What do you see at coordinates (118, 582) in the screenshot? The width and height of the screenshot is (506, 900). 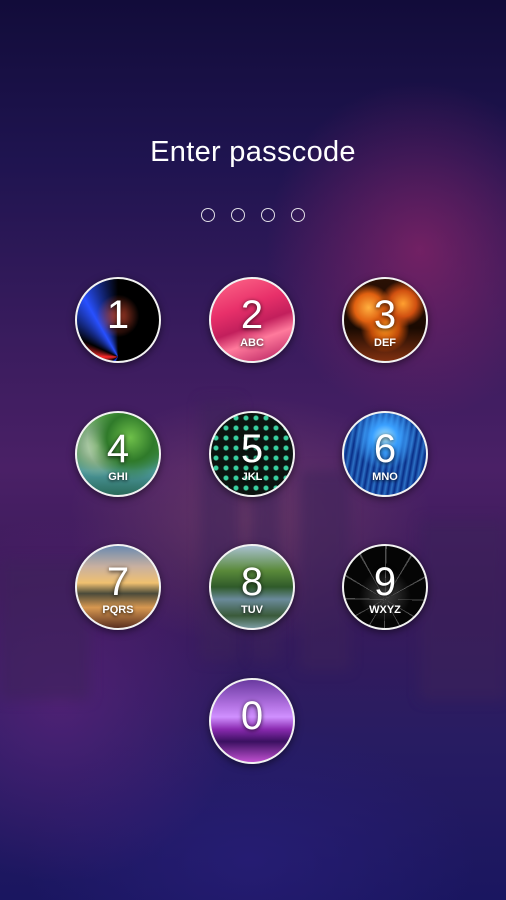 I see `key-digit: 7` at bounding box center [118, 582].